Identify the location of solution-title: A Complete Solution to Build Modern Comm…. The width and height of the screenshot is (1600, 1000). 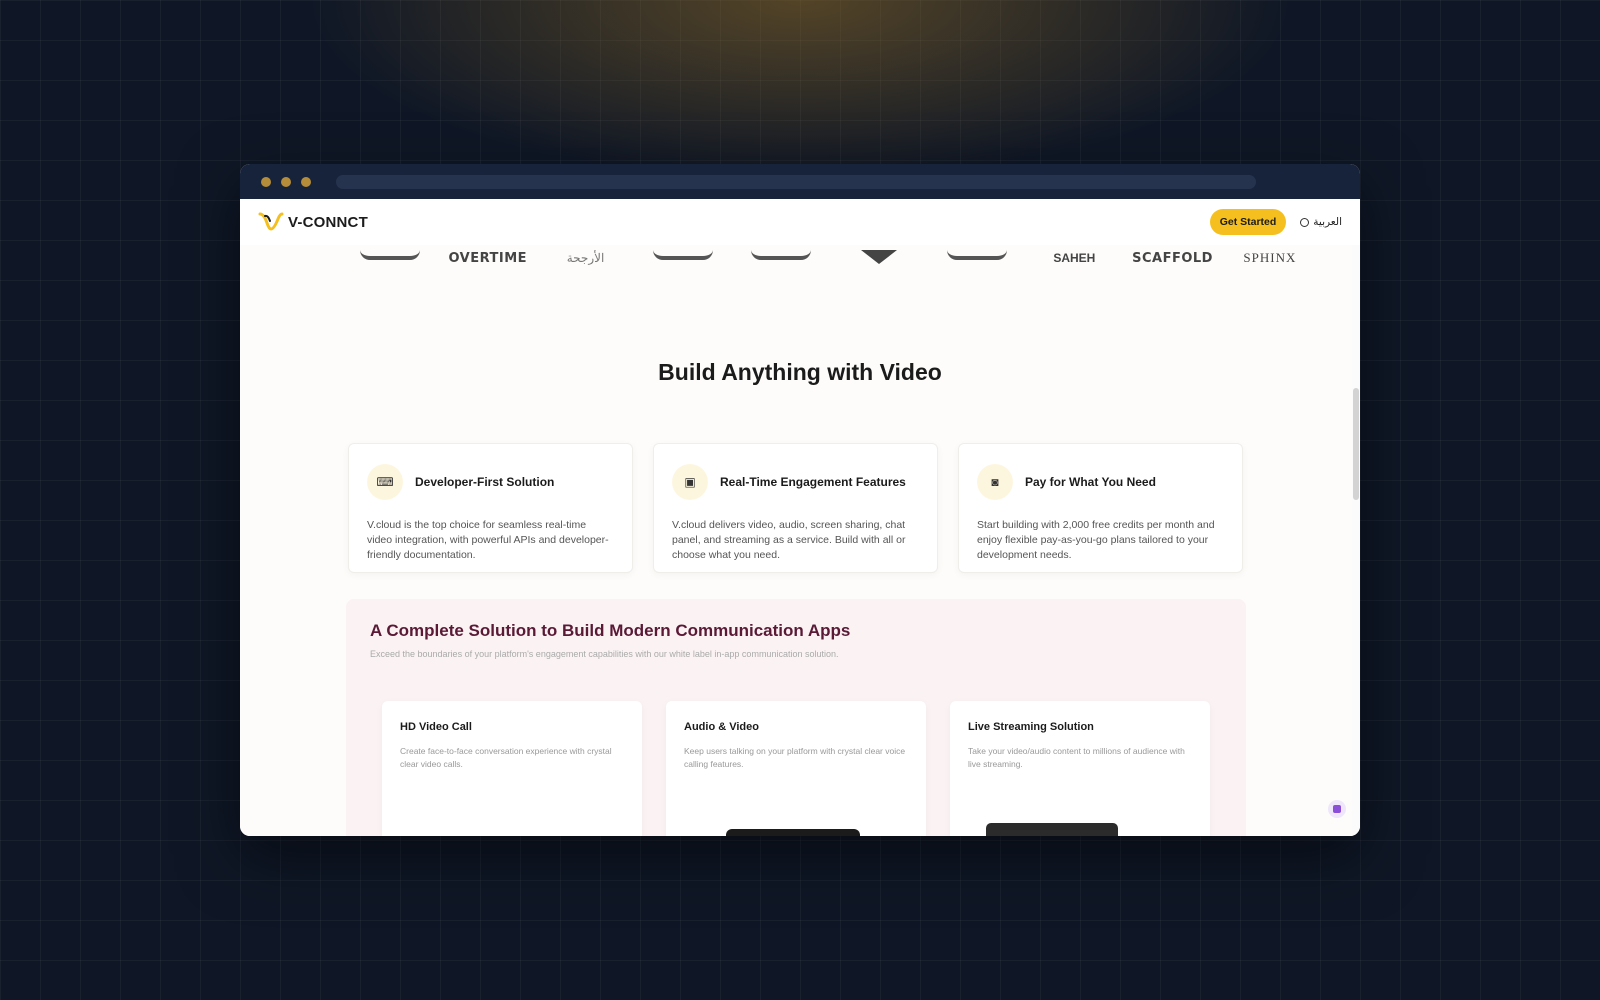
(610, 630).